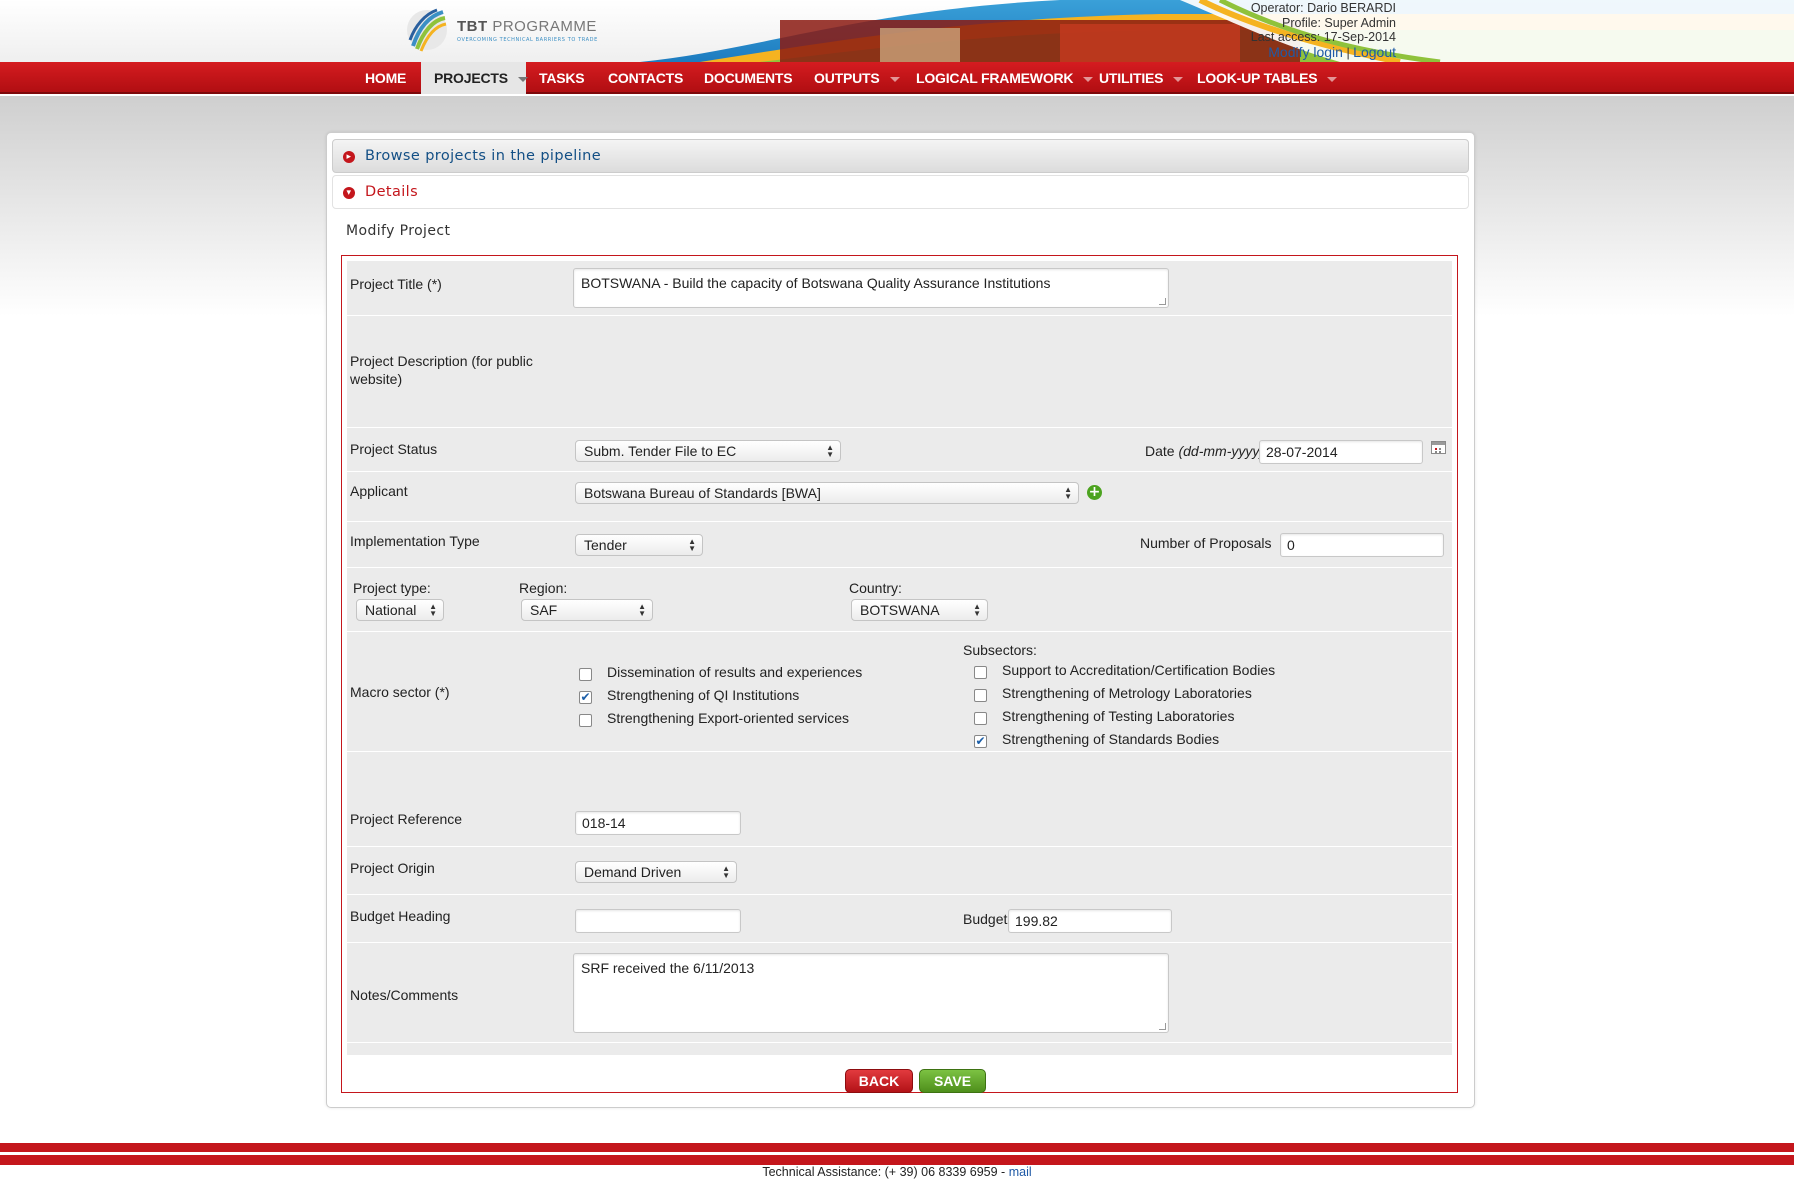 The image size is (1794, 1187). What do you see at coordinates (658, 823) in the screenshot?
I see `project-reference-input: 018-14` at bounding box center [658, 823].